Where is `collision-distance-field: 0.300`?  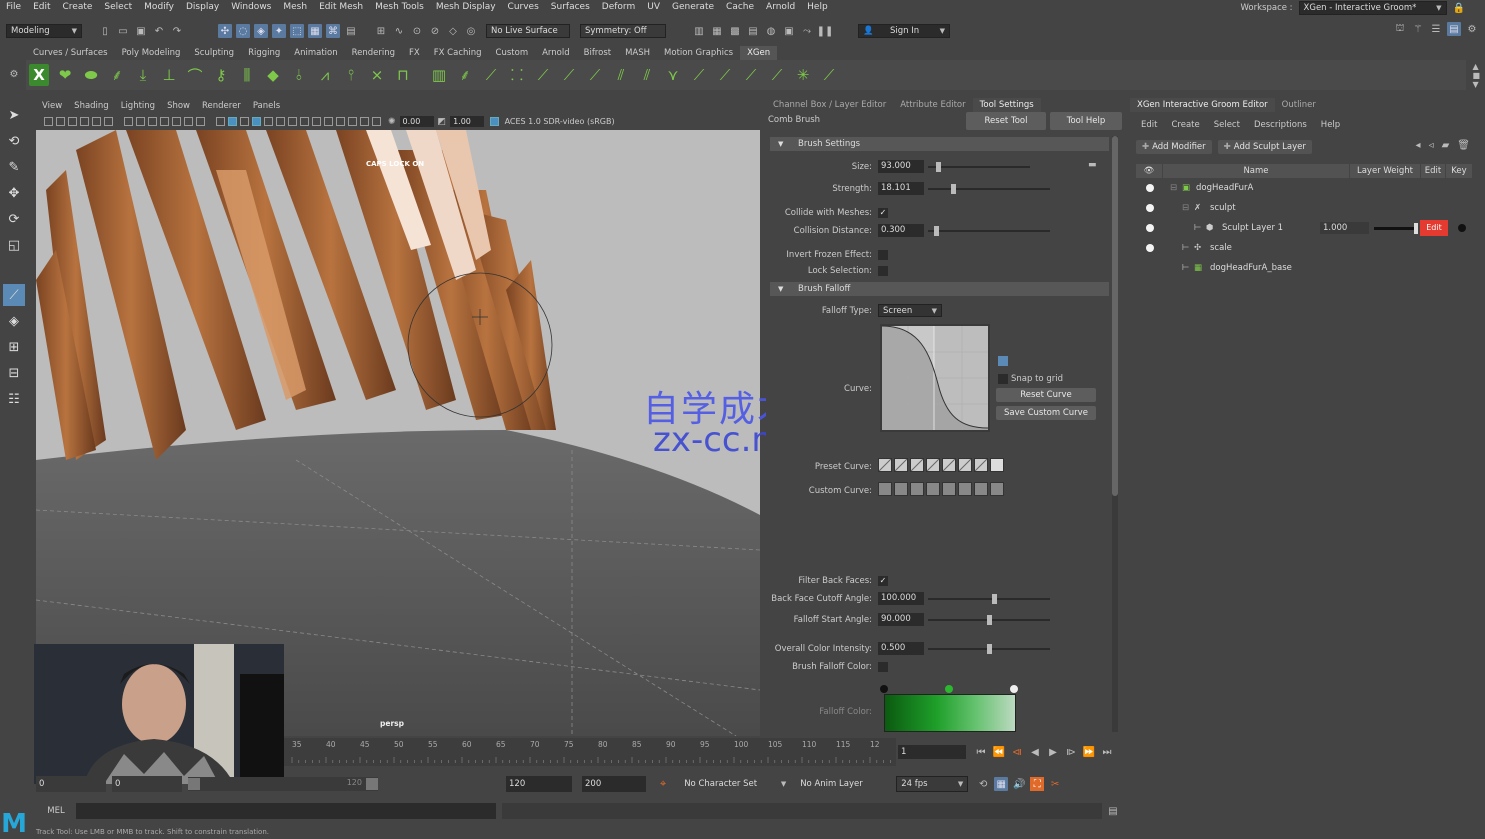
collision-distance-field: 0.300 is located at coordinates (901, 230).